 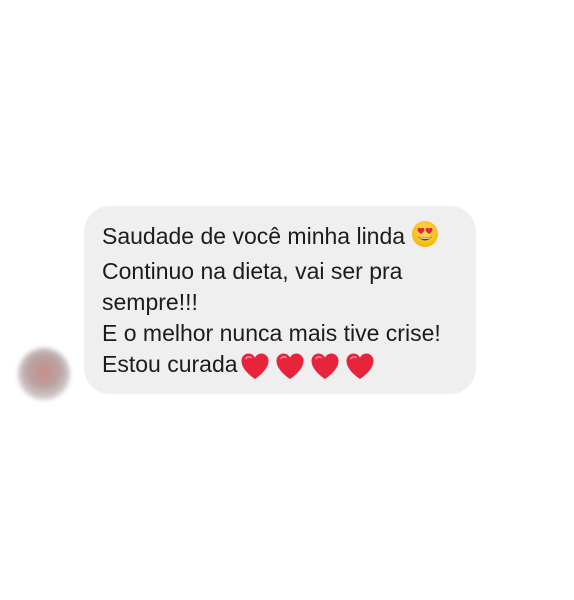 What do you see at coordinates (280, 238) in the screenshot?
I see `message-line-1: Saudade de você minha linda` at bounding box center [280, 238].